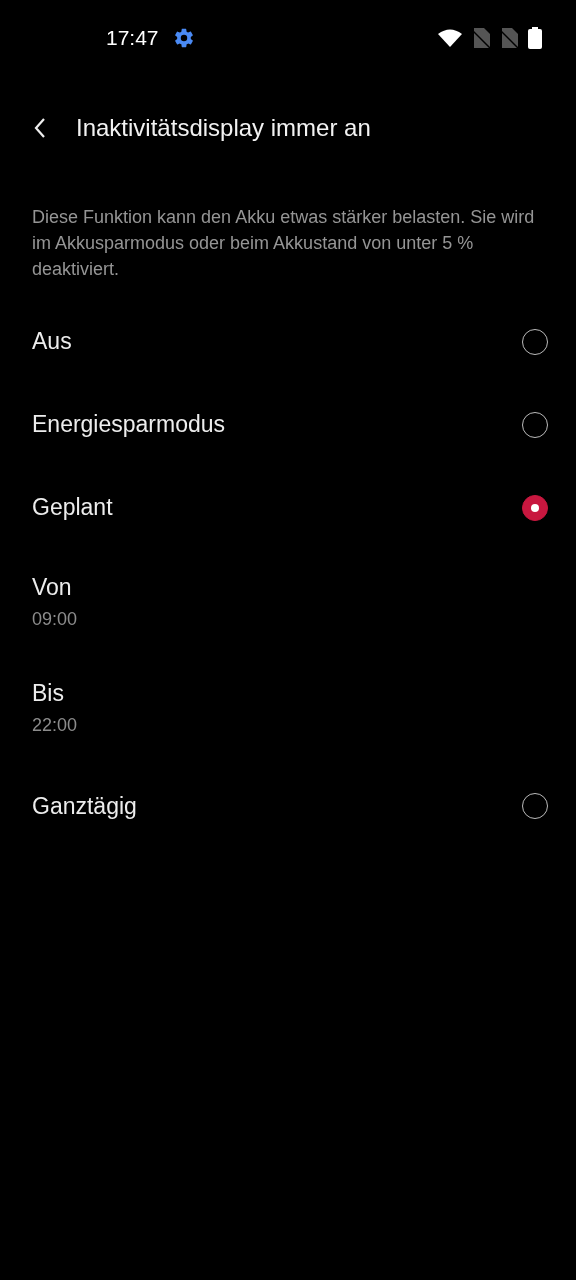 Image resolution: width=576 pixels, height=1280 pixels. What do you see at coordinates (288, 602) in the screenshot?
I see `time-setting: Von 09:00` at bounding box center [288, 602].